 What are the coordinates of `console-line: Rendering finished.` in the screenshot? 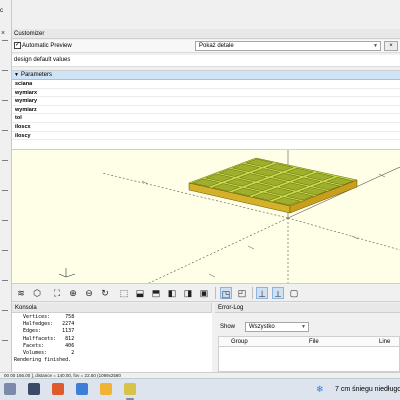 It's located at (43, 360).